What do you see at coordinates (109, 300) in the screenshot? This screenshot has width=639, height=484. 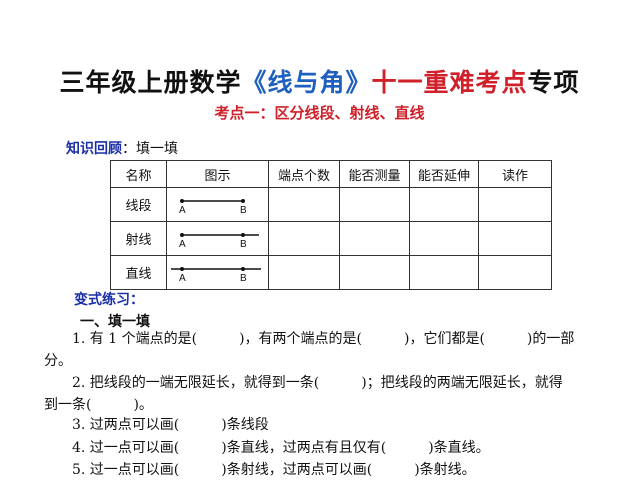 I see `practice-label: 变式练习：` at bounding box center [109, 300].